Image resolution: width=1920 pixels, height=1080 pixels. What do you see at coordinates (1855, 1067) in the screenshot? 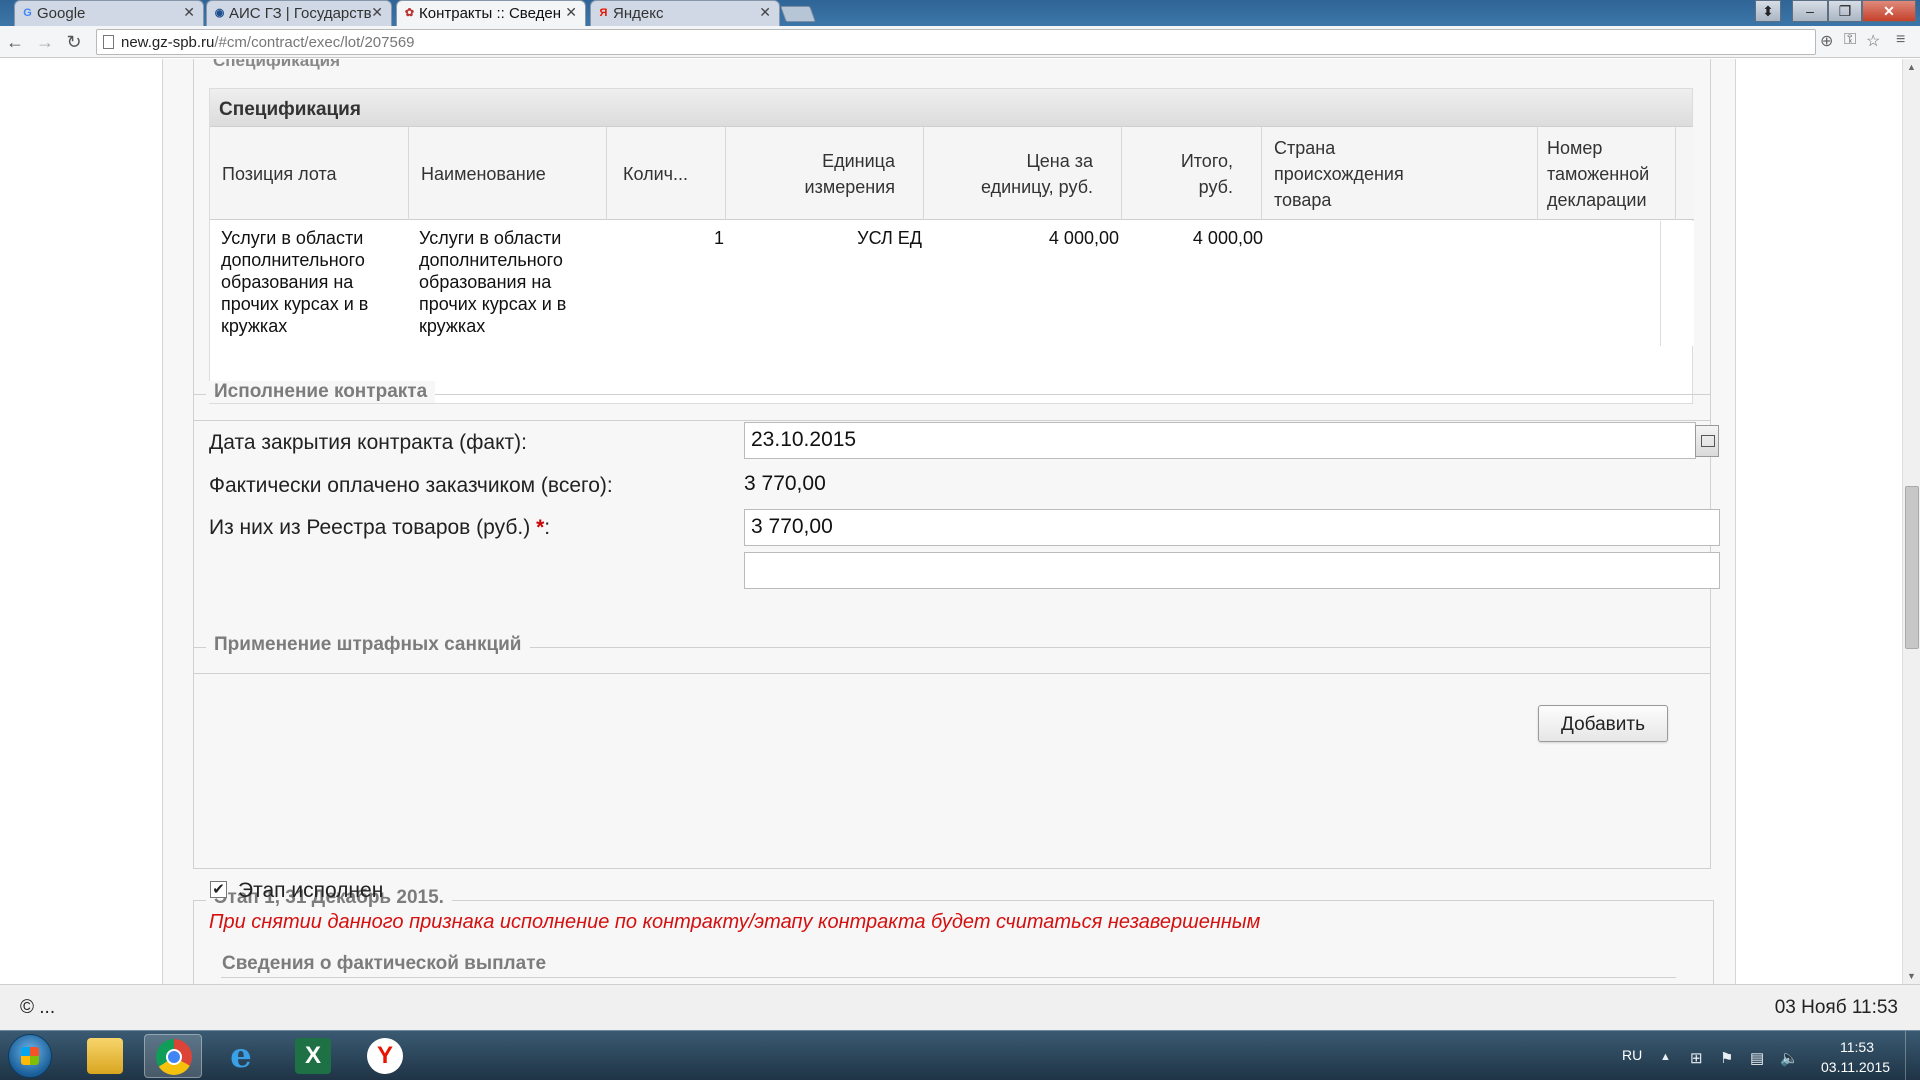
I see `clock-date: 03.11.2015` at bounding box center [1855, 1067].